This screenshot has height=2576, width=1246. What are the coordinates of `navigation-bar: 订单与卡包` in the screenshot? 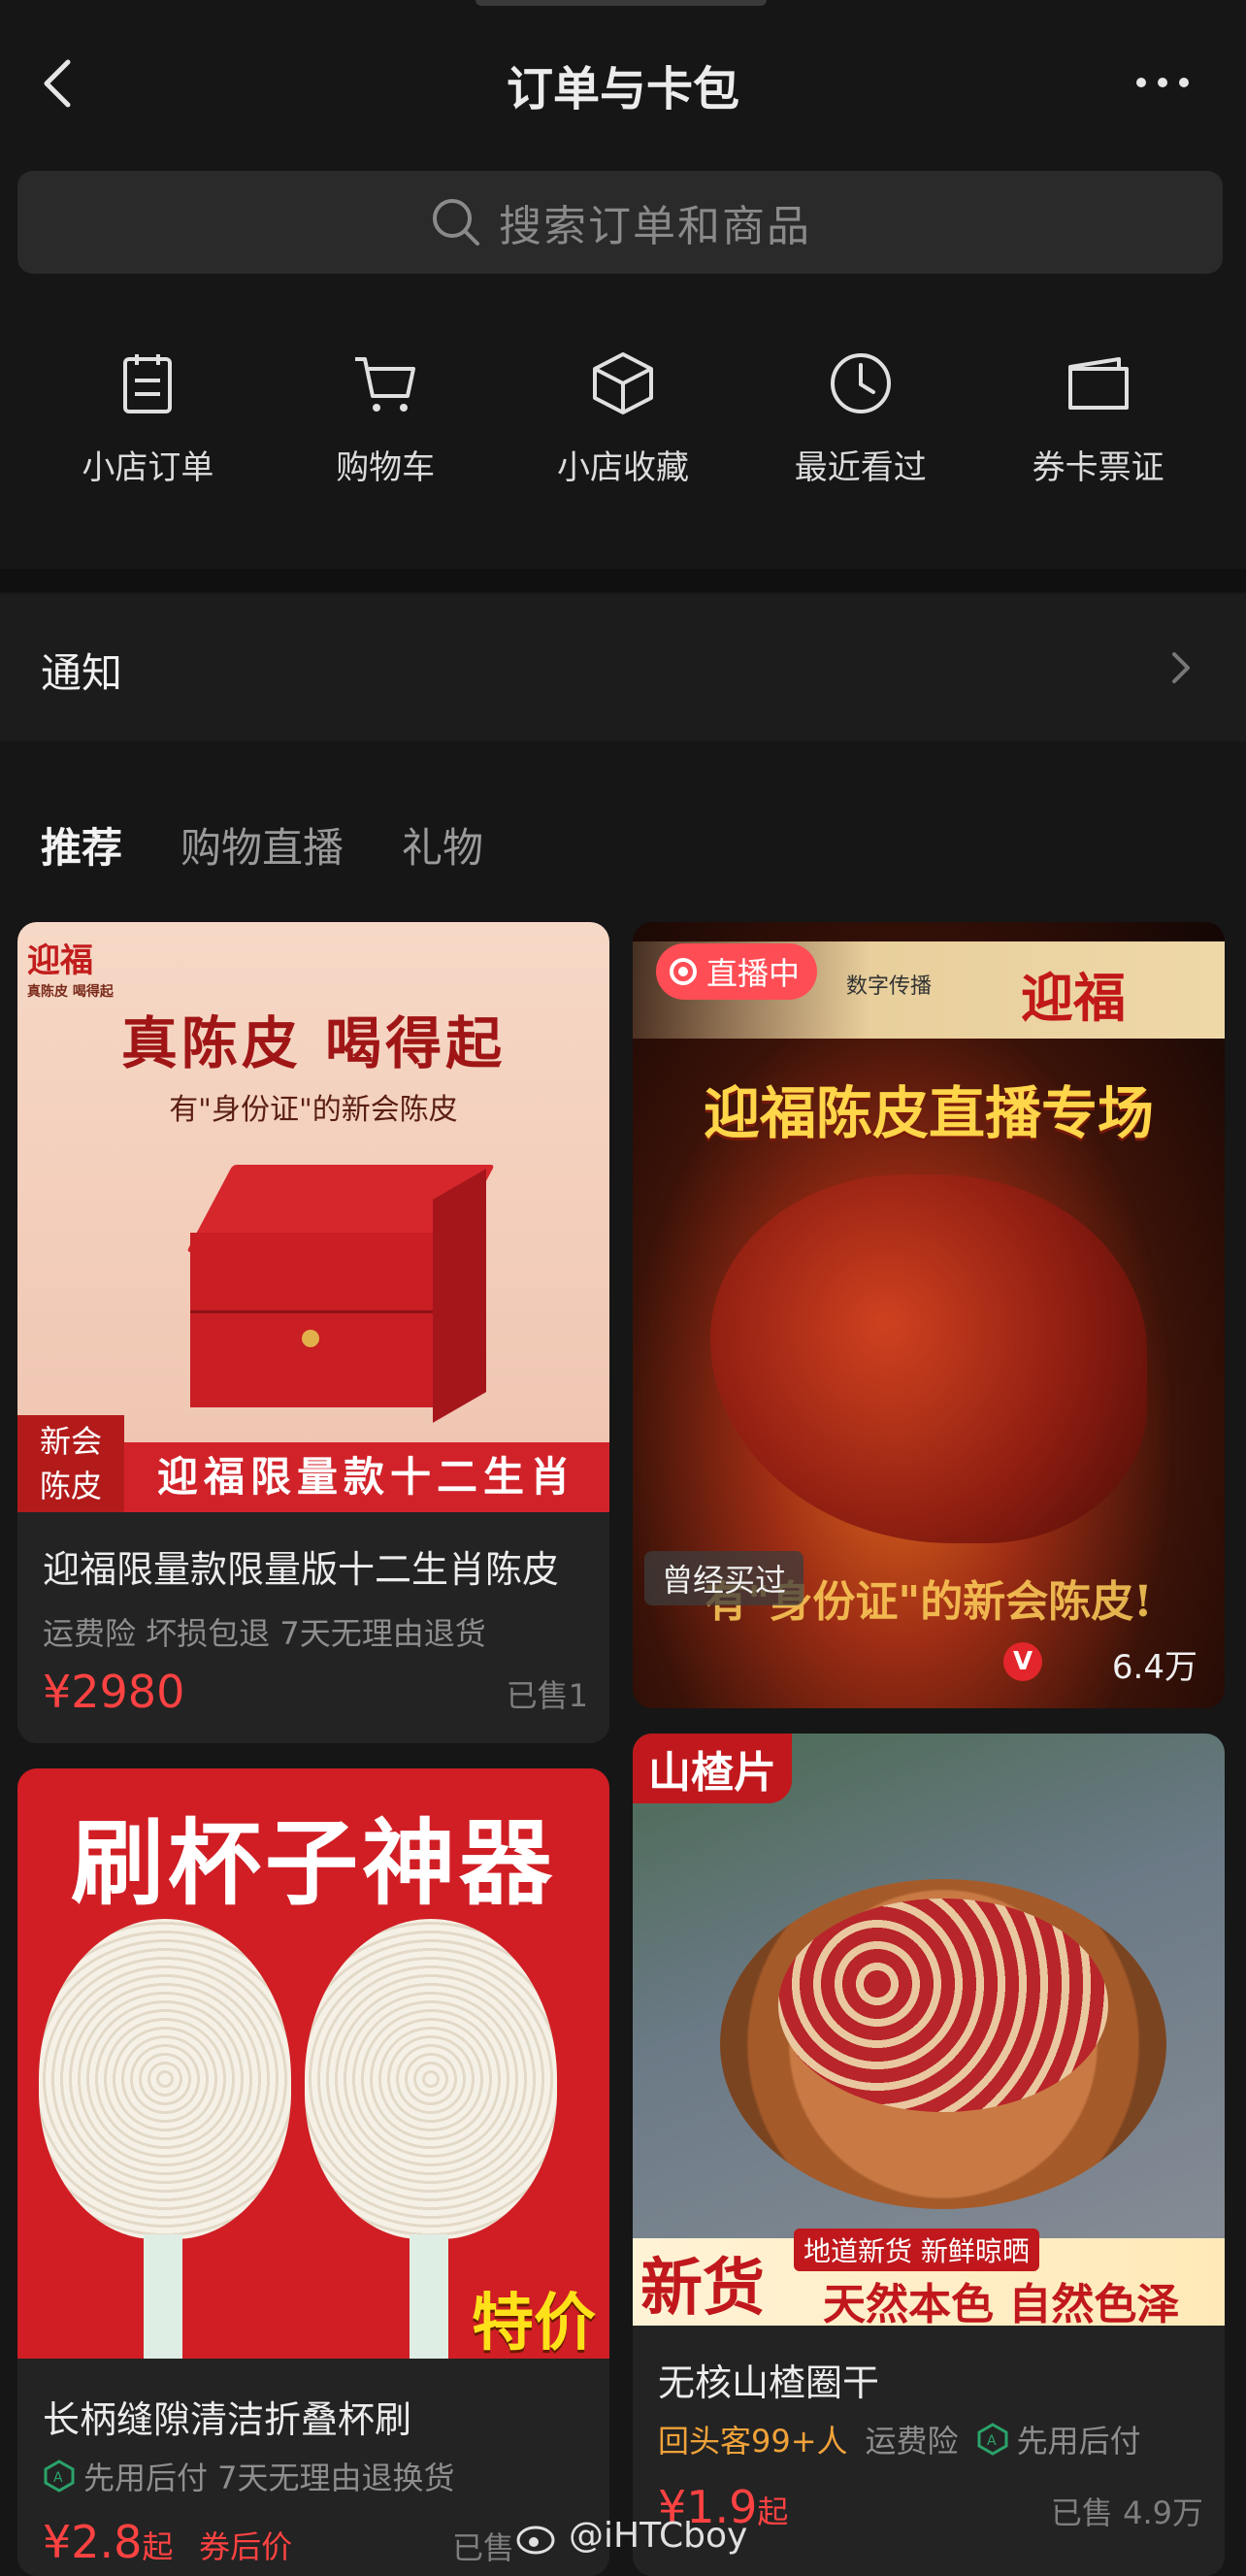 It's located at (623, 82).